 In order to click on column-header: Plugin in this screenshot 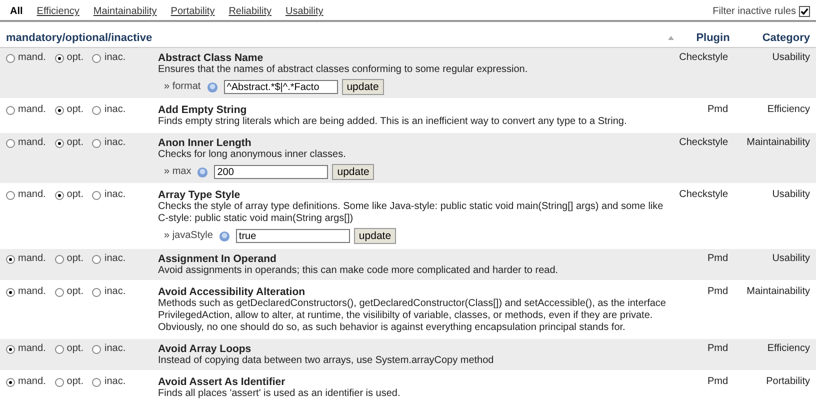, I will do `click(713, 38)`.